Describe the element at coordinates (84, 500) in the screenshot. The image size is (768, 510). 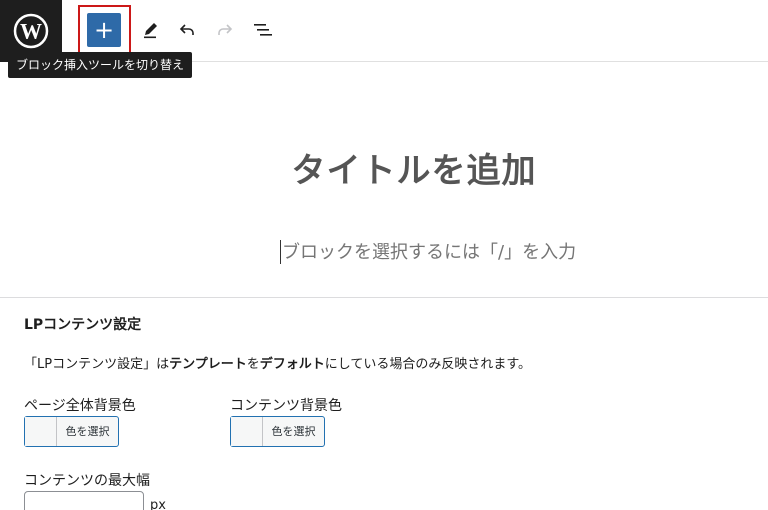
I see `max-width-input` at that location.